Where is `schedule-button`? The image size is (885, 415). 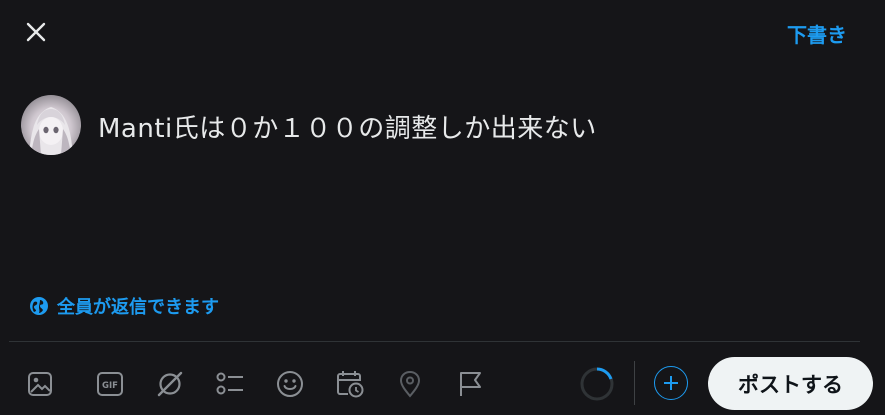
schedule-button is located at coordinates (350, 384).